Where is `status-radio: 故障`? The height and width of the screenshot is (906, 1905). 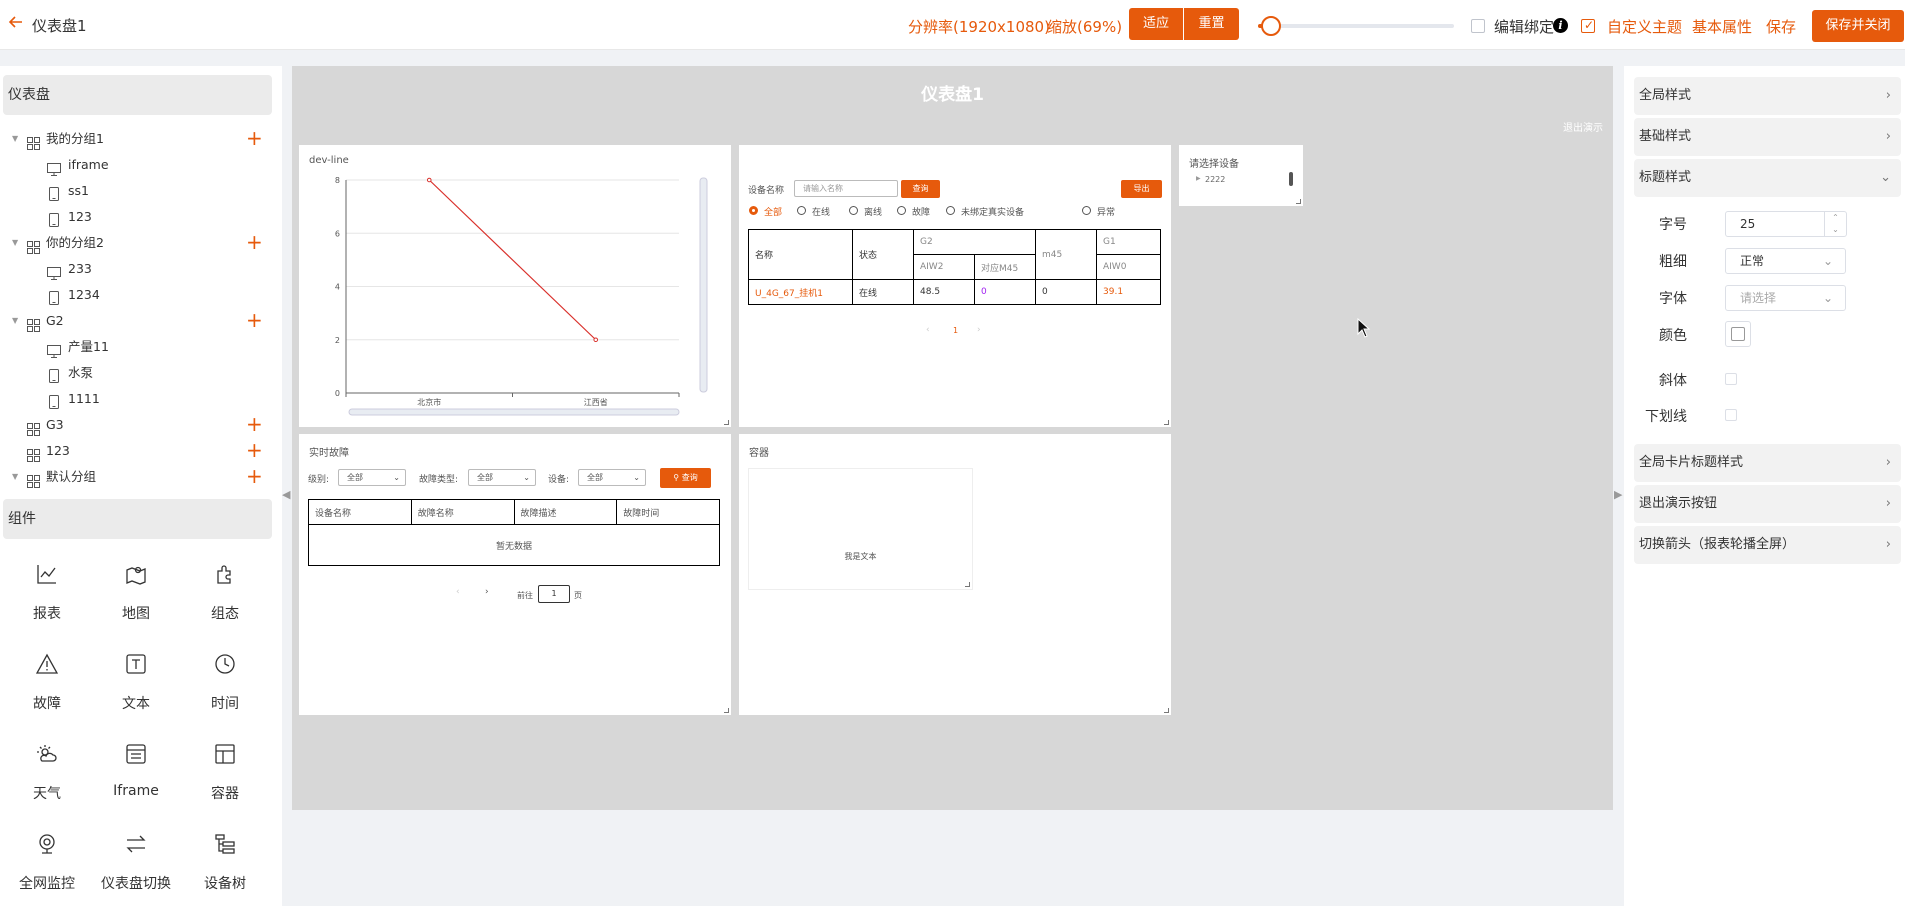 status-radio: 故障 is located at coordinates (913, 211).